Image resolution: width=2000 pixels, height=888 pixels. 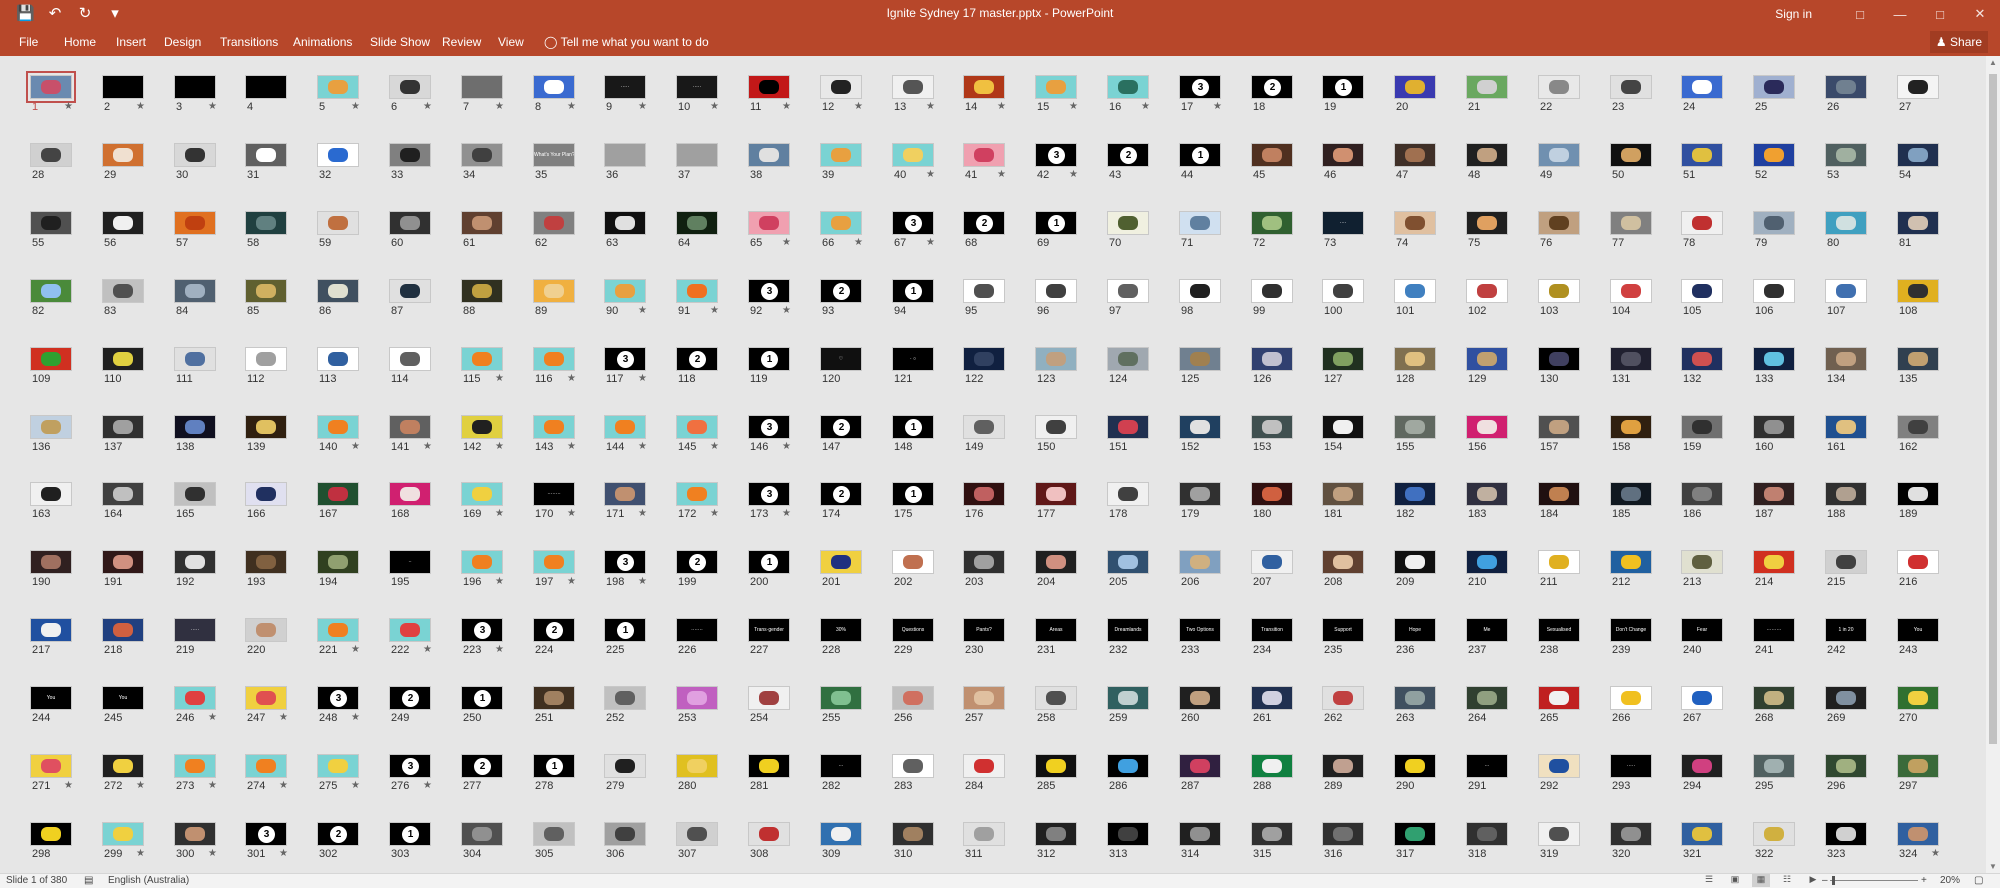 I want to click on slide-thumbnail: 85, so click(x=275, y=299).